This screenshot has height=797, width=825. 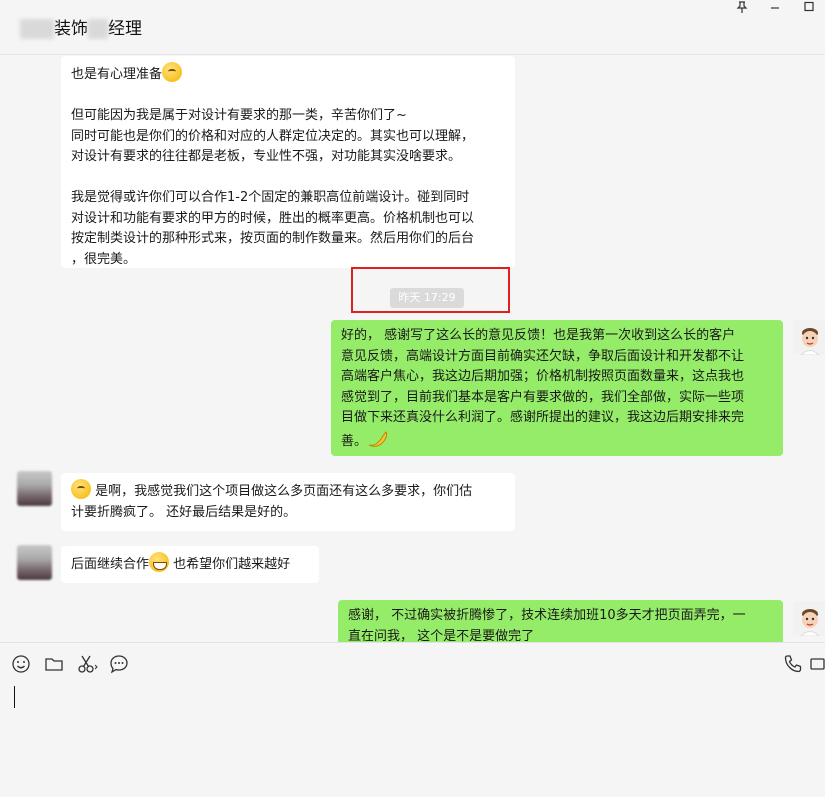 I want to click on message-line: 对设计和功能有要求的甲方的时候，胜出的概率更高。价格机制也可以, so click(x=273, y=218).